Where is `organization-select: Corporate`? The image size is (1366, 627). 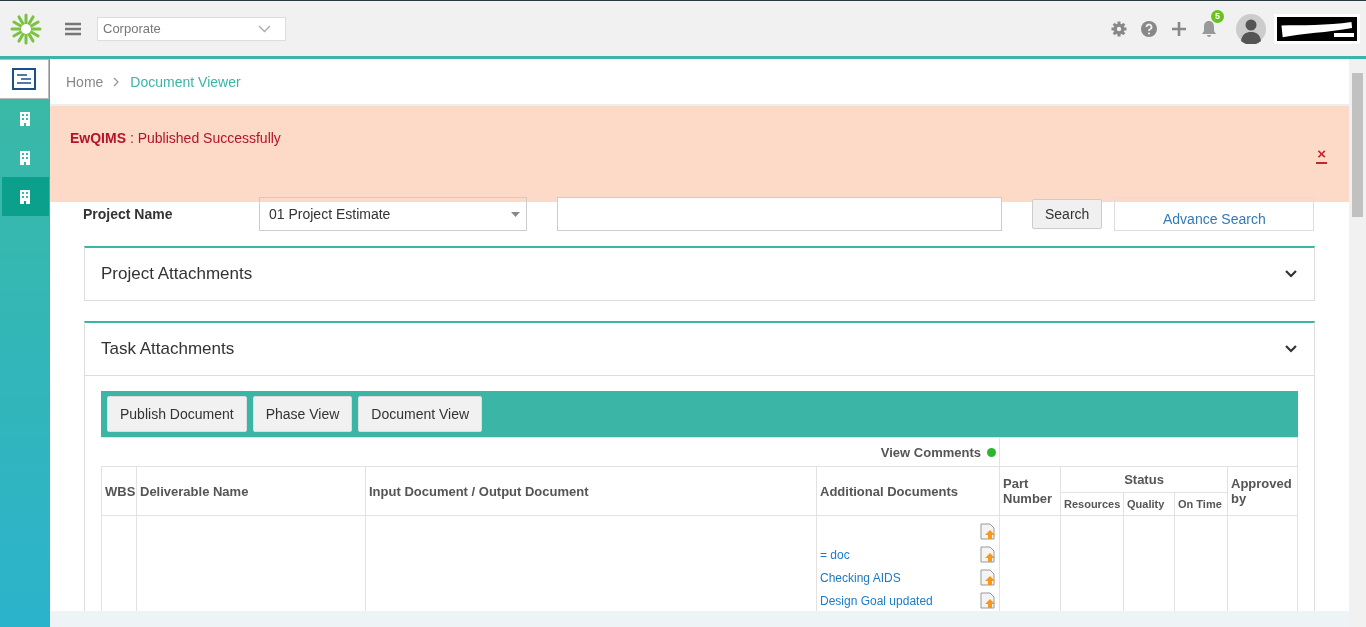
organization-select: Corporate is located at coordinates (191, 28).